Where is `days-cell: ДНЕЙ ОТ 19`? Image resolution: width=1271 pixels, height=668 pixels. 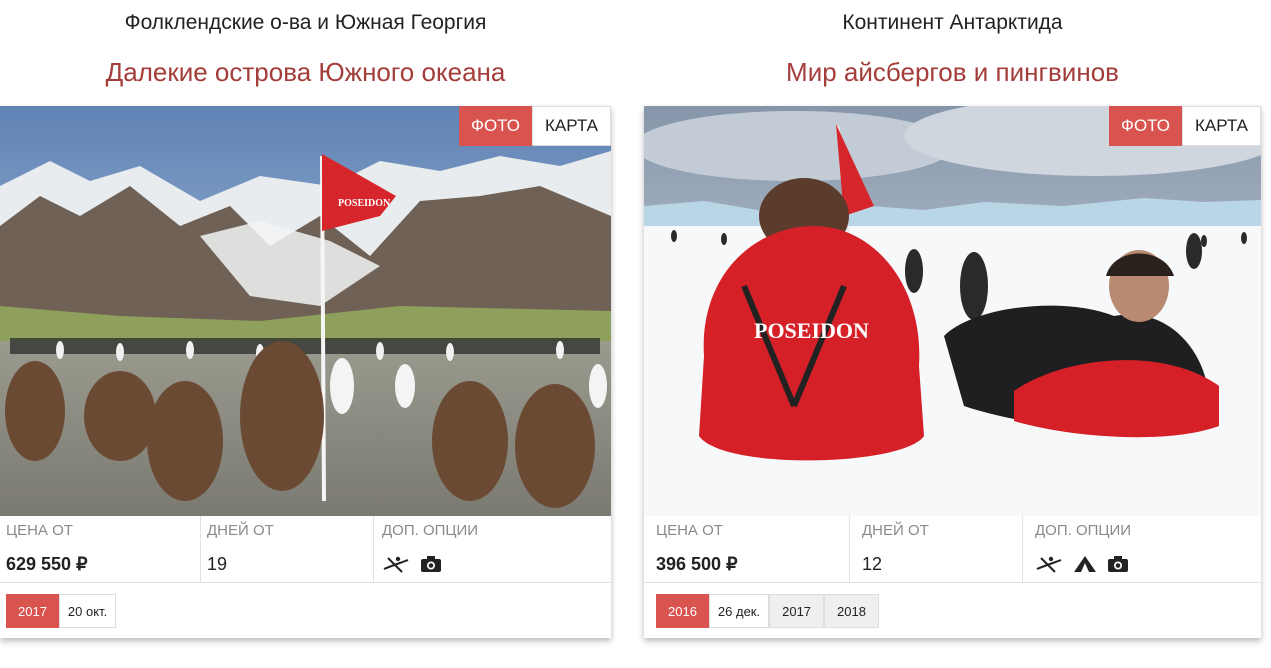 days-cell: ДНЕЙ ОТ 19 is located at coordinates (287, 549).